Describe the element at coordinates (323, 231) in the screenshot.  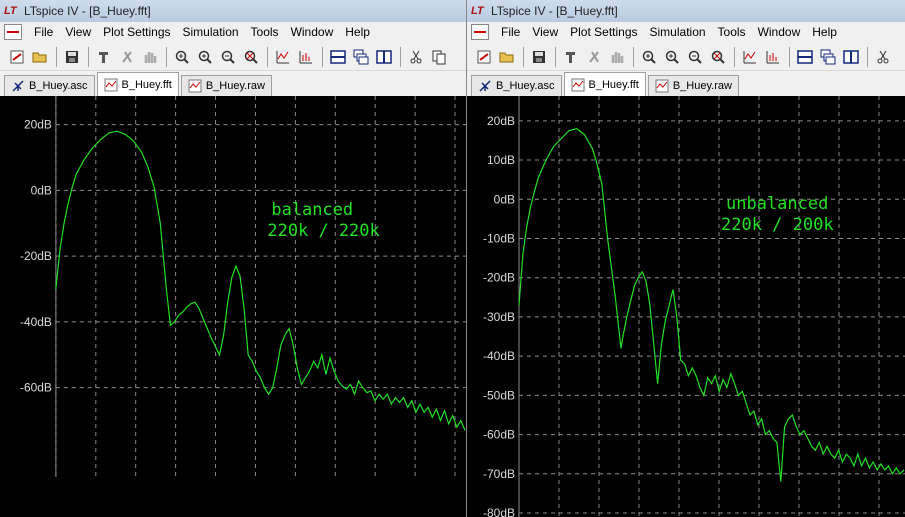
I see `annotation-line2: 220k / 220k` at that location.